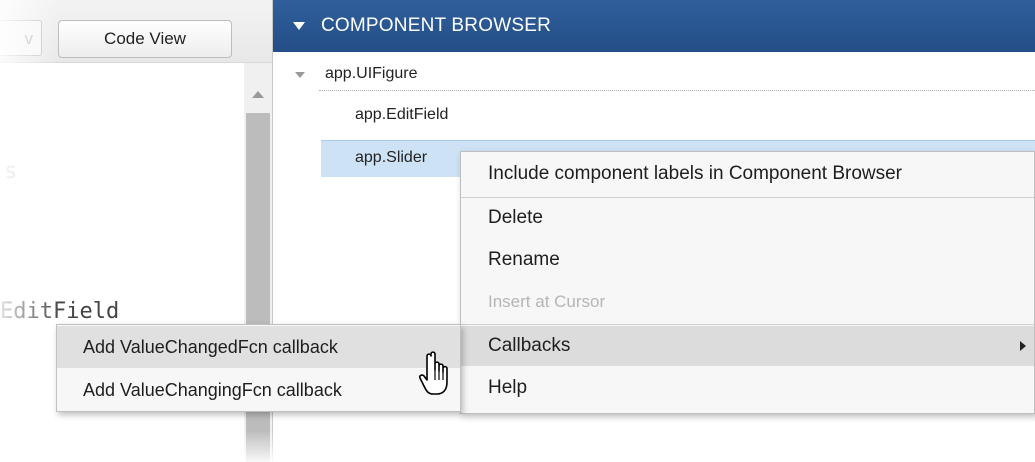 The image size is (1035, 462). I want to click on submenu-item-label: Add ValueChangedFcn callback, so click(210, 347).